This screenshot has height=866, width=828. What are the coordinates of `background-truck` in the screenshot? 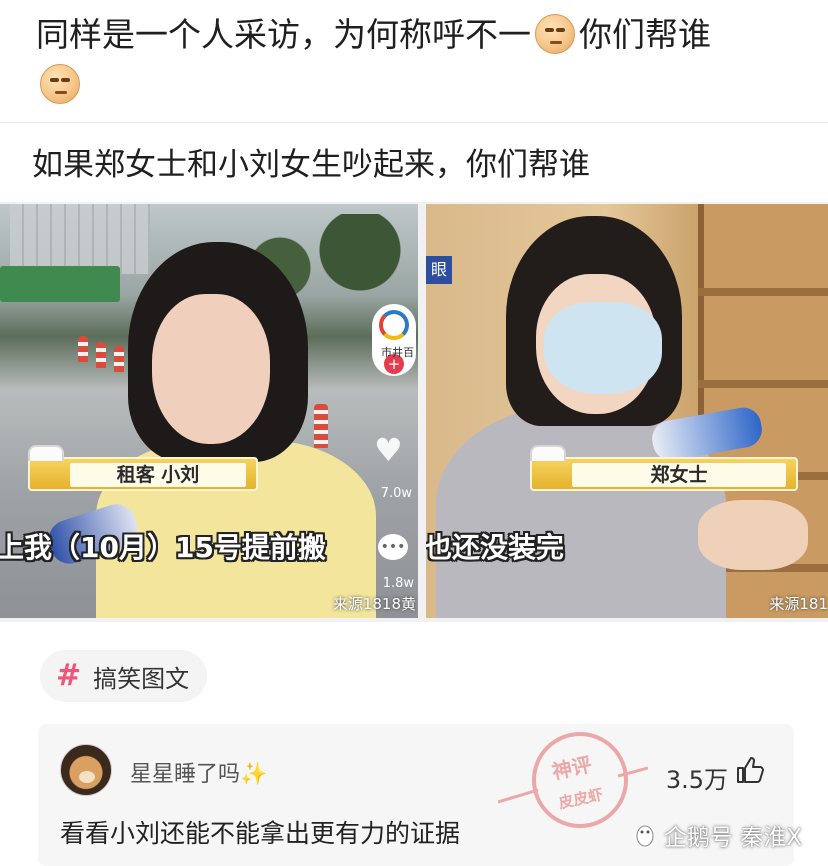 It's located at (60, 284).